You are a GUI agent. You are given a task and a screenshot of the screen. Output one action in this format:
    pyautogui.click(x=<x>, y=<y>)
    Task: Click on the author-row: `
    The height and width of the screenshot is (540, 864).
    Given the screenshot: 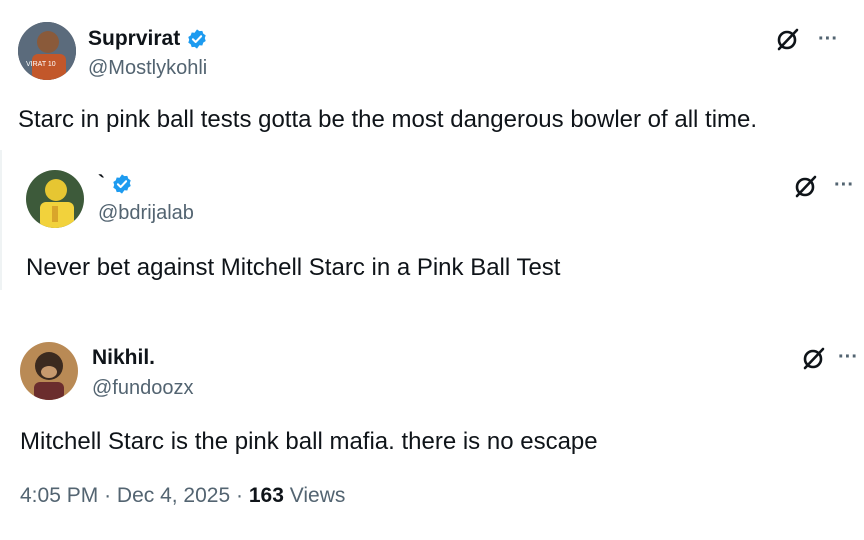 What is the action you would take?
    pyautogui.click(x=115, y=184)
    